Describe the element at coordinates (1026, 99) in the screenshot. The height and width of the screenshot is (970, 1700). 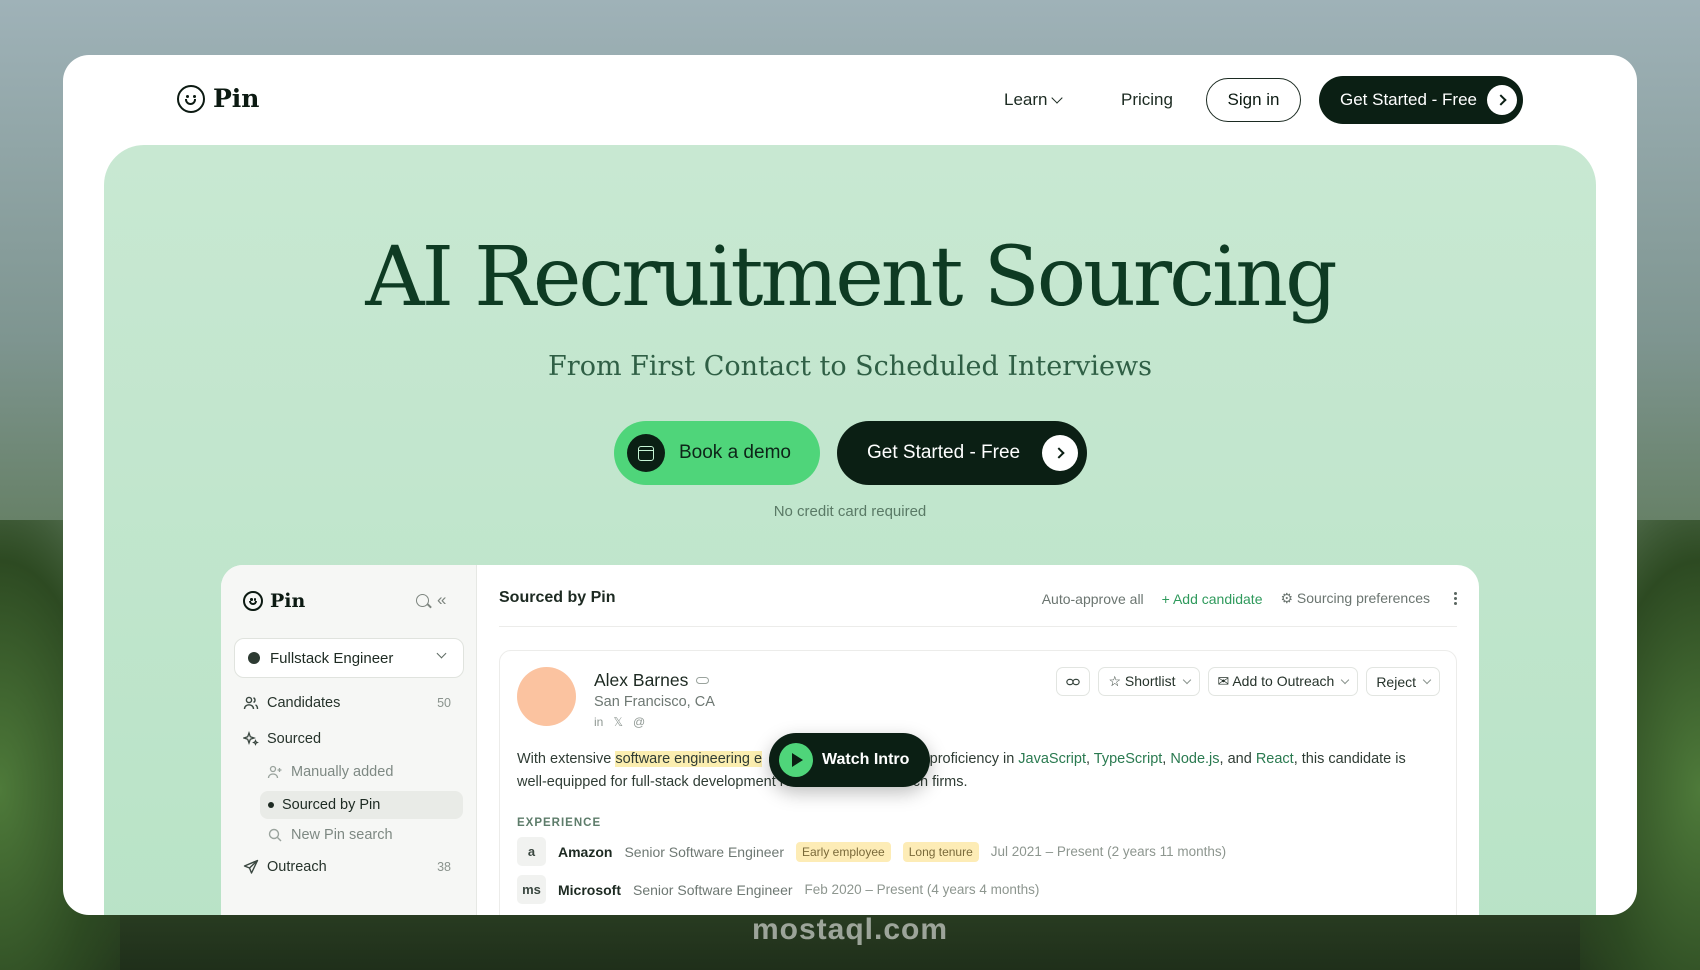
I see `nav-learn-label: Learn` at that location.